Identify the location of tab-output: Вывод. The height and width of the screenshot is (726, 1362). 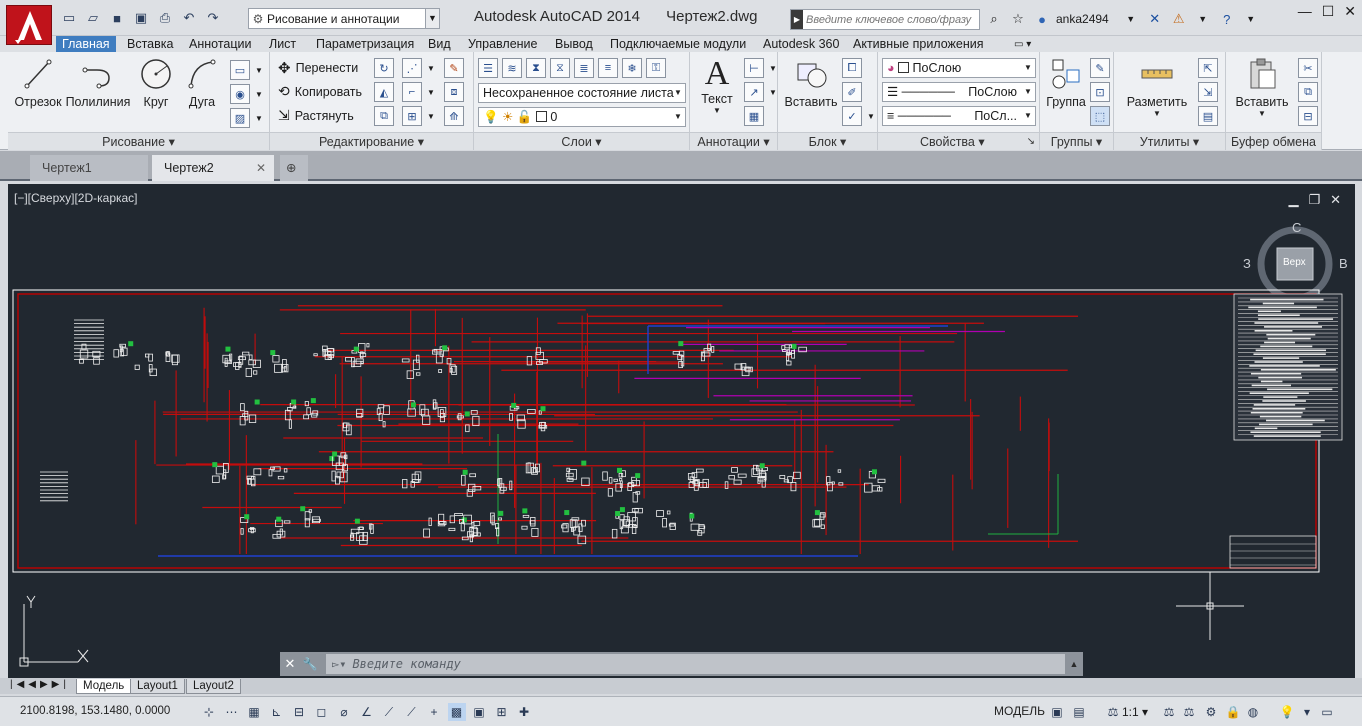
(574, 44).